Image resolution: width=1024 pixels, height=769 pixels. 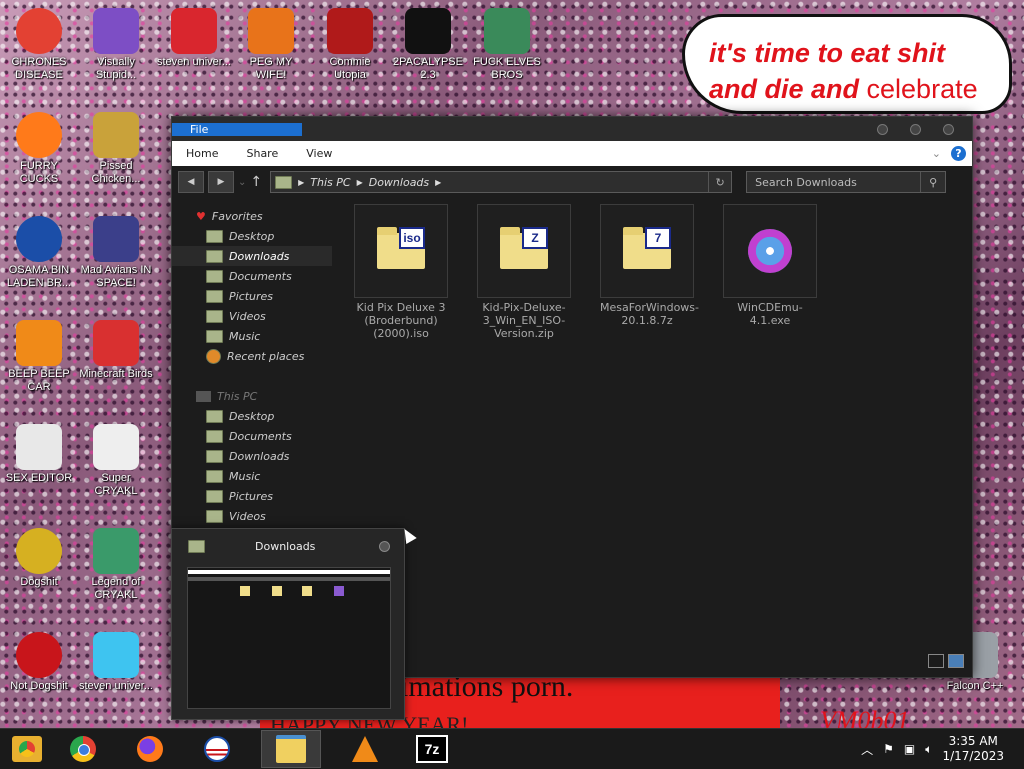 What do you see at coordinates (888, 749) in the screenshot?
I see `flag-icon: ⚑` at bounding box center [888, 749].